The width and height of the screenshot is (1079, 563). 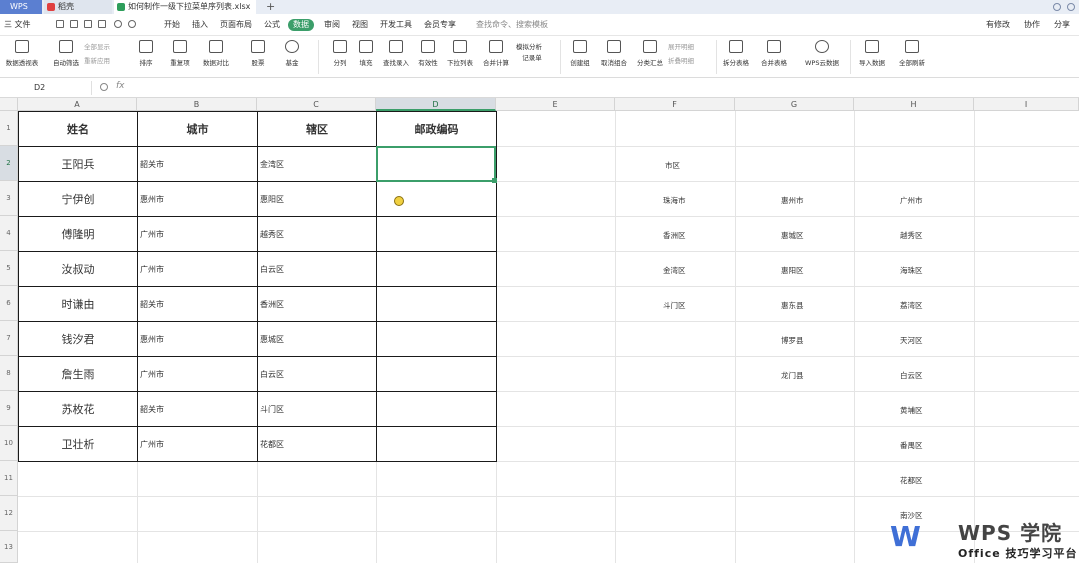 What do you see at coordinates (88, 24) in the screenshot?
I see `preview-icon` at bounding box center [88, 24].